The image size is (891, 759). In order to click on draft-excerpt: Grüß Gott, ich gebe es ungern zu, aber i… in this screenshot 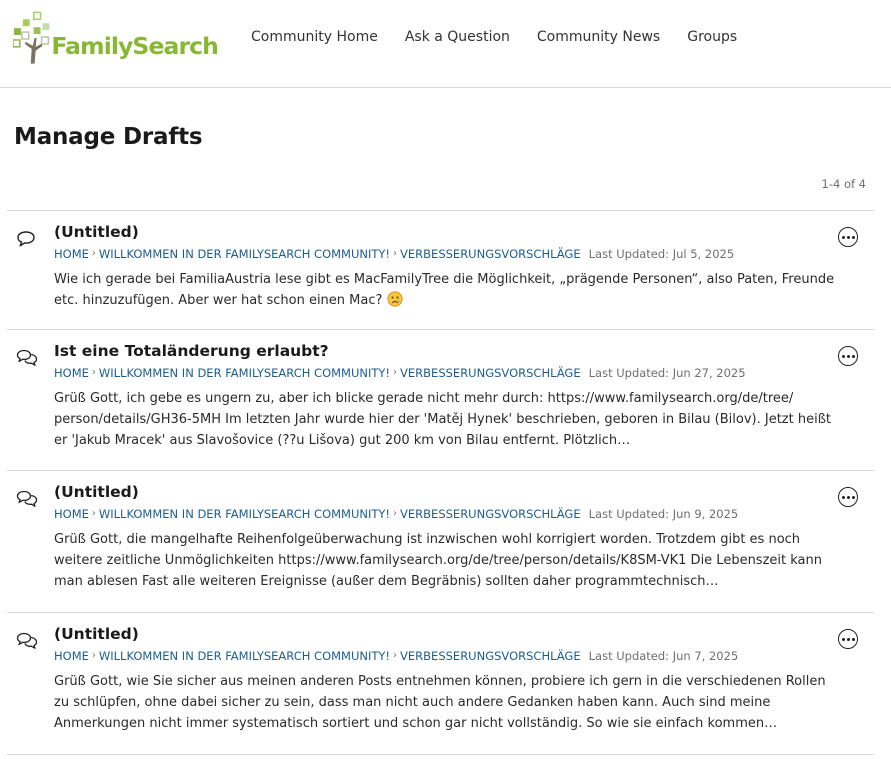, I will do `click(442, 419)`.